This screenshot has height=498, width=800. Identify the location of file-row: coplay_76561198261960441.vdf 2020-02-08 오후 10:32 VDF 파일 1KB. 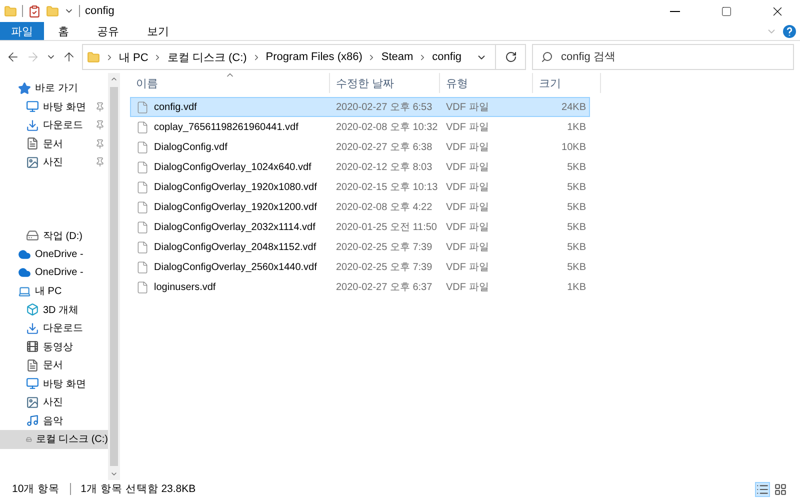
(360, 127).